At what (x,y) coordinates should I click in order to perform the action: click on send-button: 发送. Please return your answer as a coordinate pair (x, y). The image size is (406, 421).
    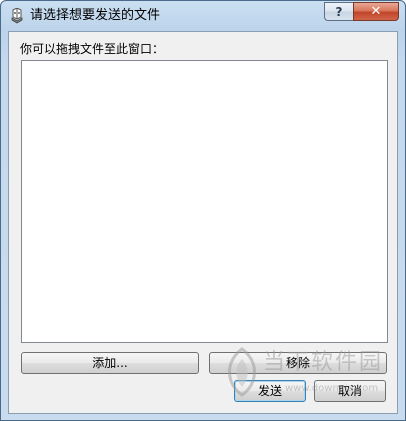
    Looking at the image, I should click on (270, 391).